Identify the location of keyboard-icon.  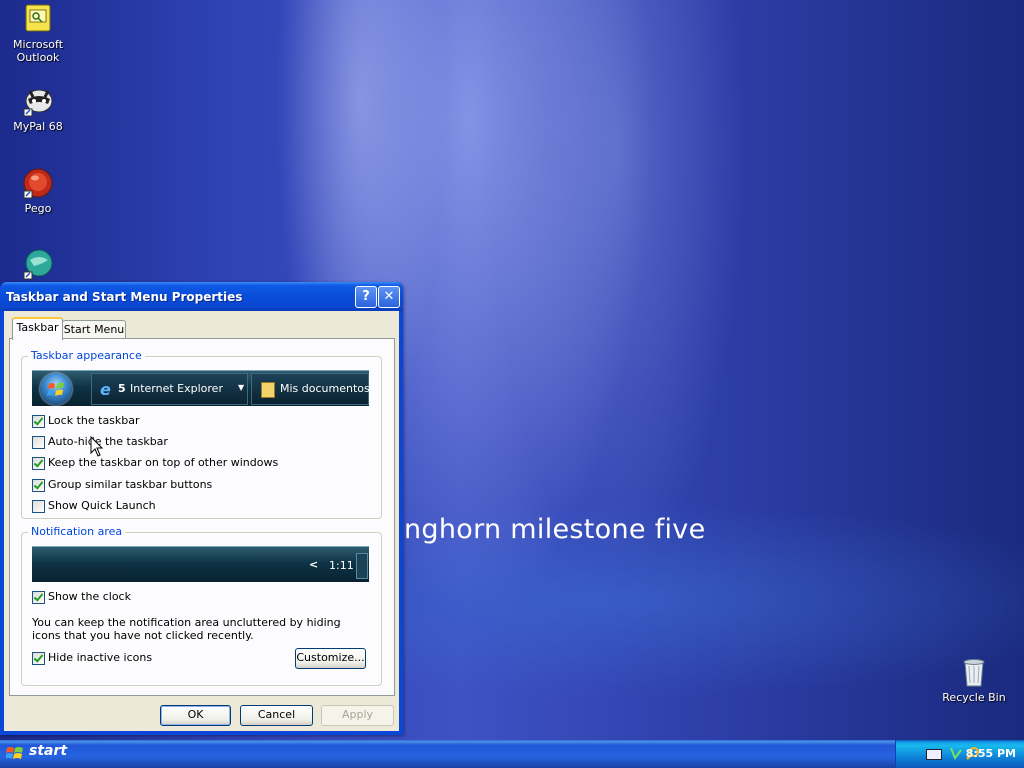
(934, 754).